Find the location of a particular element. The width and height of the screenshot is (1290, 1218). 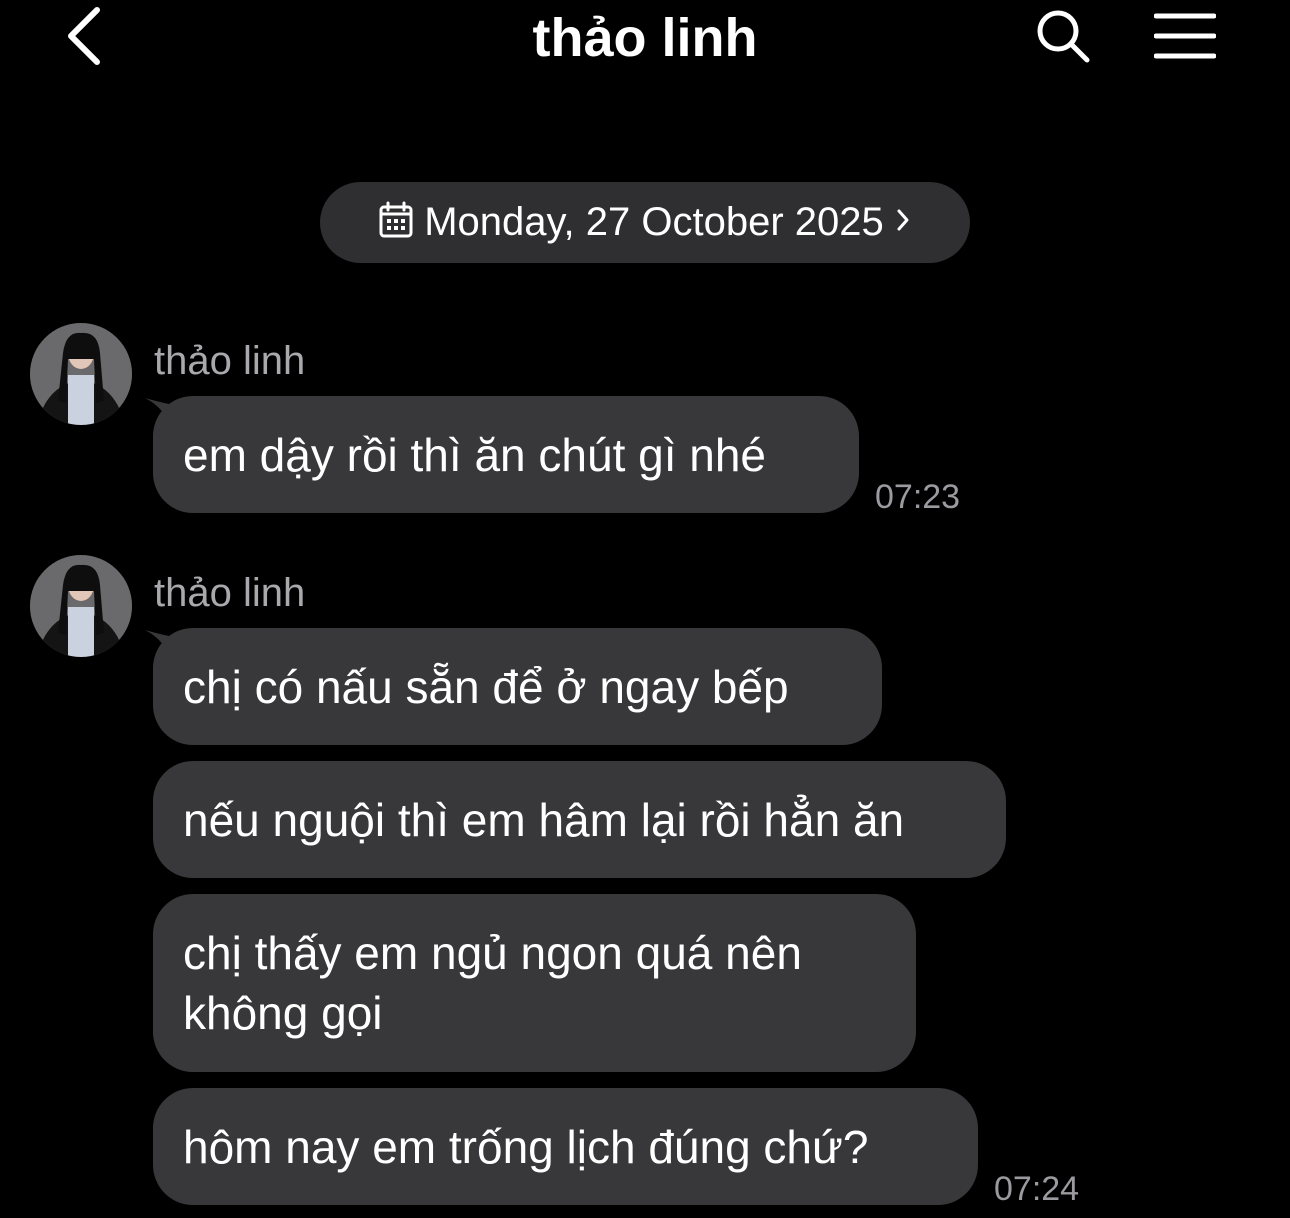

message-bubble: em dậy rồi thì ăn chút gì nhé is located at coordinates (506, 454).